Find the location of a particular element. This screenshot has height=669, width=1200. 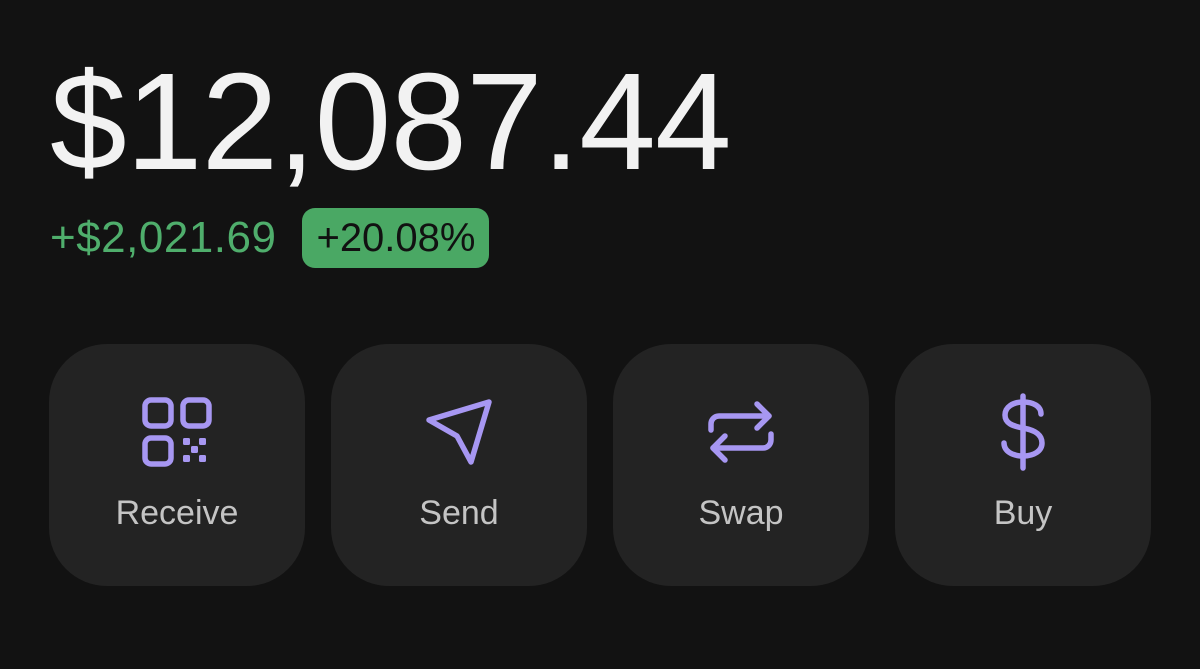

dollar-icon is located at coordinates (1023, 432).